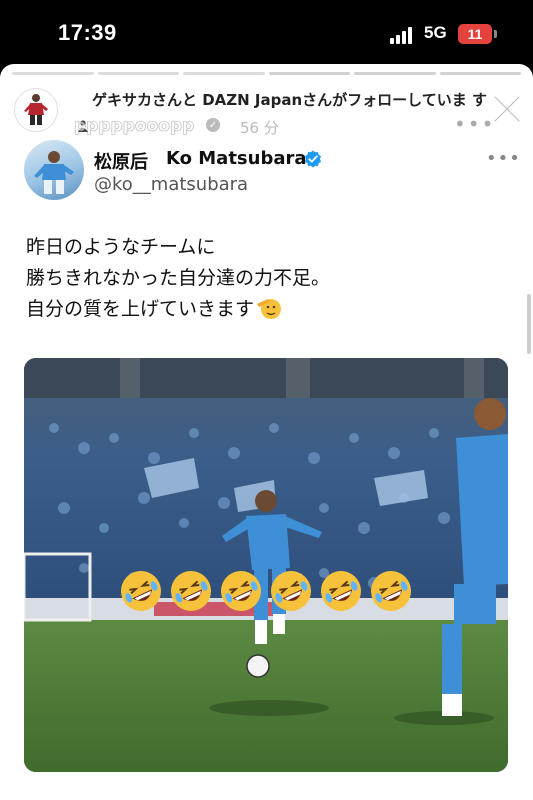 The width and height of the screenshot is (533, 800). Describe the element at coordinates (121, 247) in the screenshot. I see `tweet-line: 昨日のようなチームに` at that location.